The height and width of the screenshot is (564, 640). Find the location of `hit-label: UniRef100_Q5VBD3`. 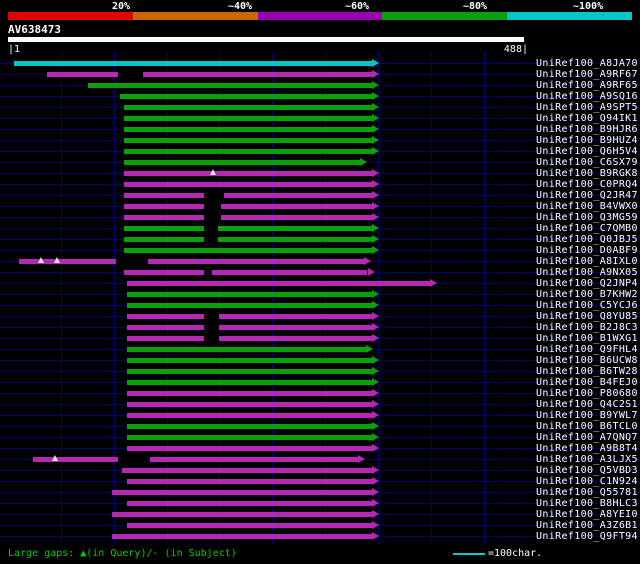

hit-label: UniRef100_Q5VBD3 is located at coordinates (587, 470).